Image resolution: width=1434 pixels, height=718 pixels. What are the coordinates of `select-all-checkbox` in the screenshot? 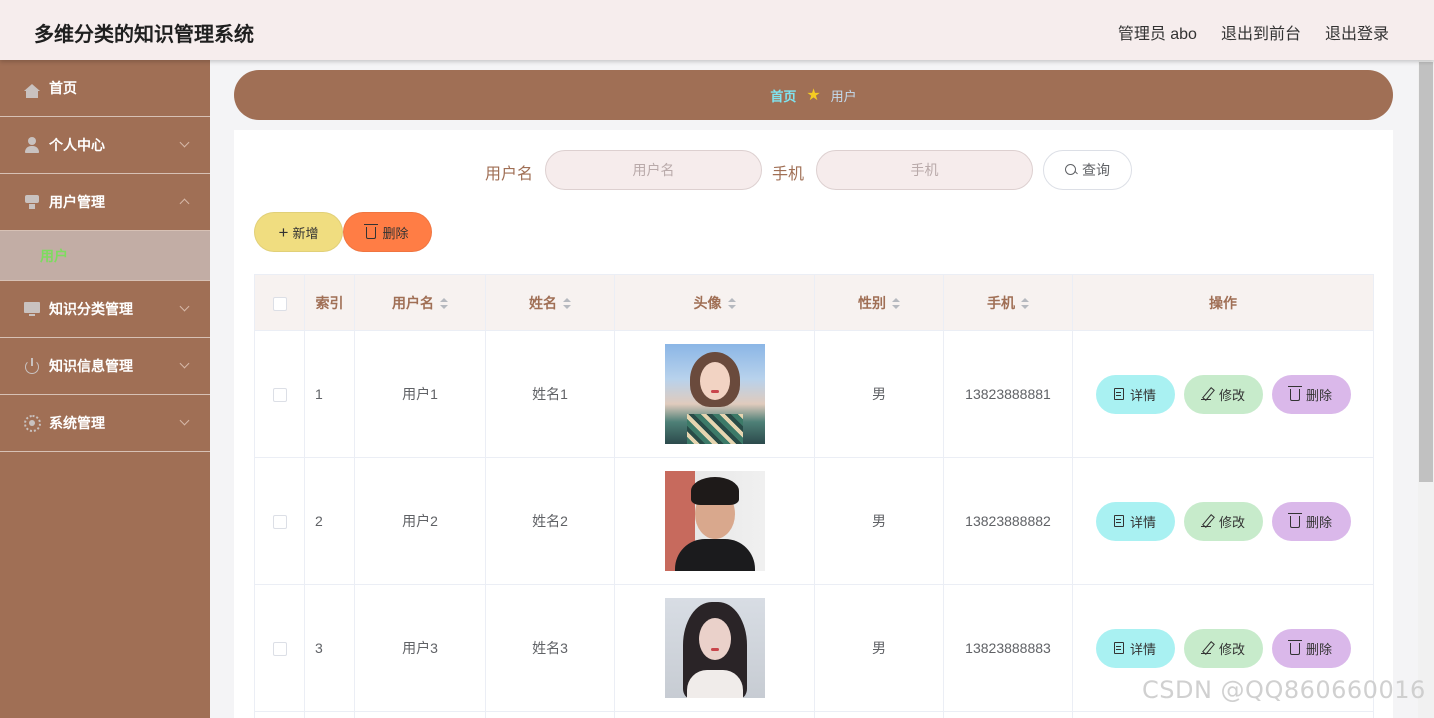 It's located at (279, 303).